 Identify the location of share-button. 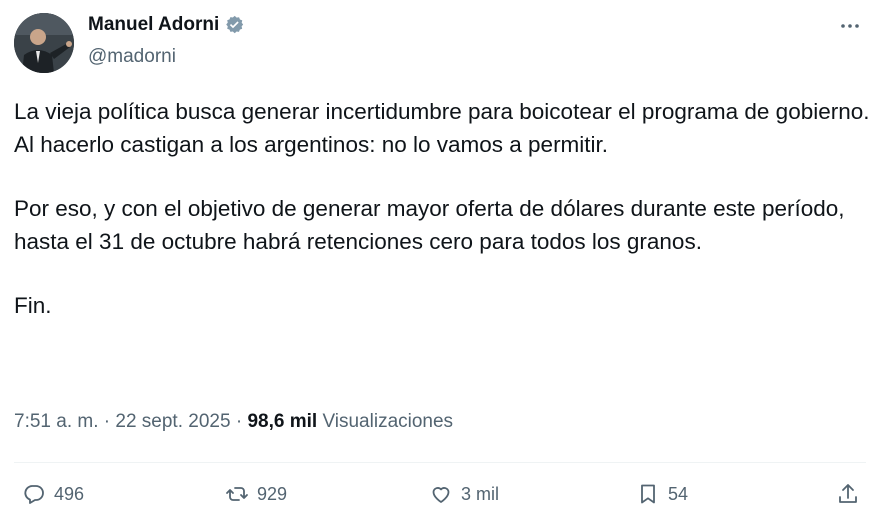
(852, 494).